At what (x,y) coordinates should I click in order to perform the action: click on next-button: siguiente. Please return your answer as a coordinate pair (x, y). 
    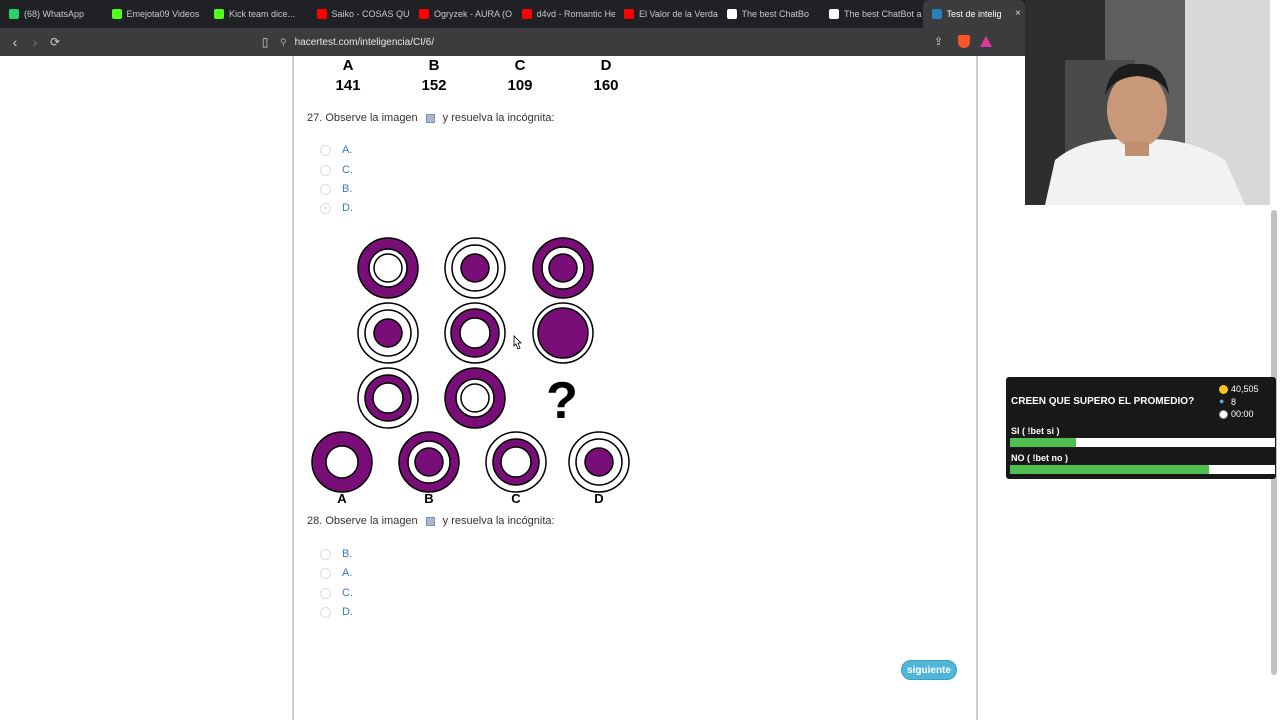
    Looking at the image, I should click on (929, 670).